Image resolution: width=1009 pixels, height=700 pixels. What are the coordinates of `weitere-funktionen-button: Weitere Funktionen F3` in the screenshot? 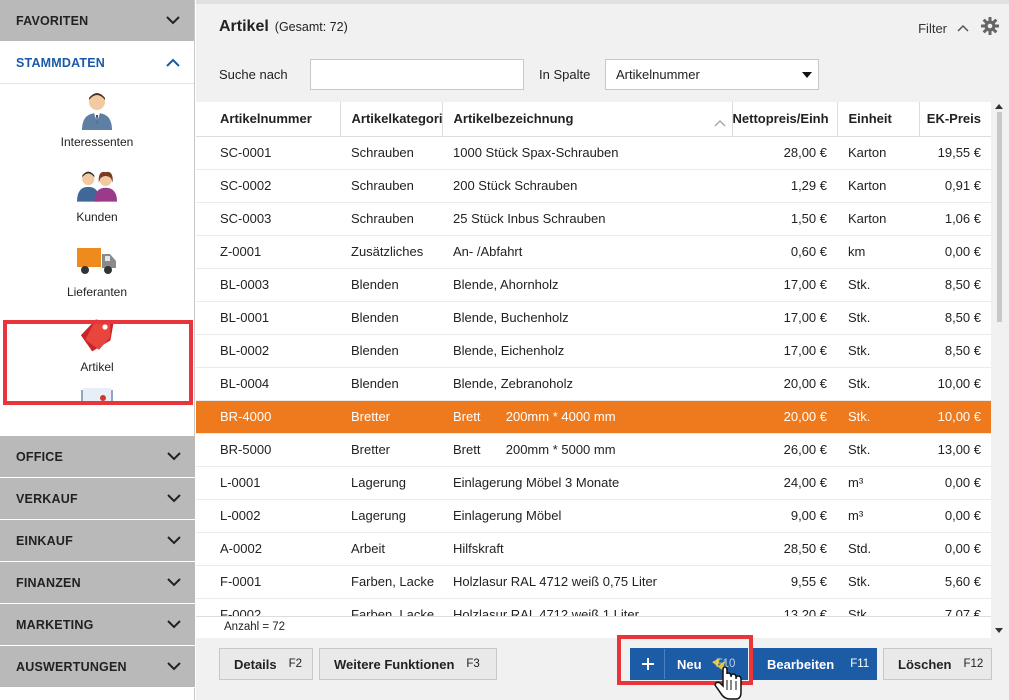 It's located at (408, 664).